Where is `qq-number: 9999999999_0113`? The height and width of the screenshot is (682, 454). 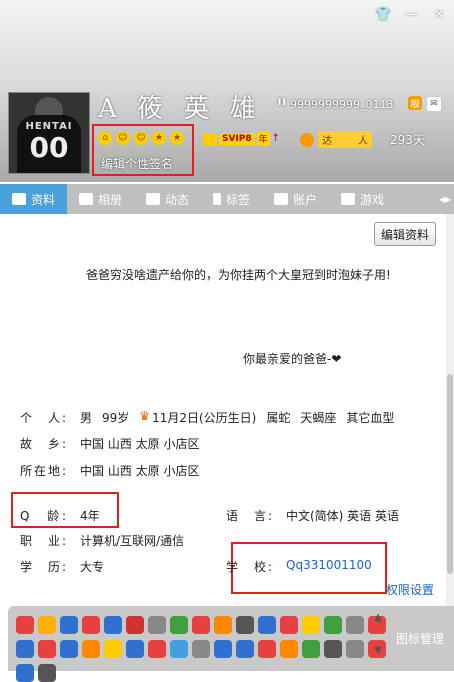 qq-number: 9999999999_0113 is located at coordinates (342, 104).